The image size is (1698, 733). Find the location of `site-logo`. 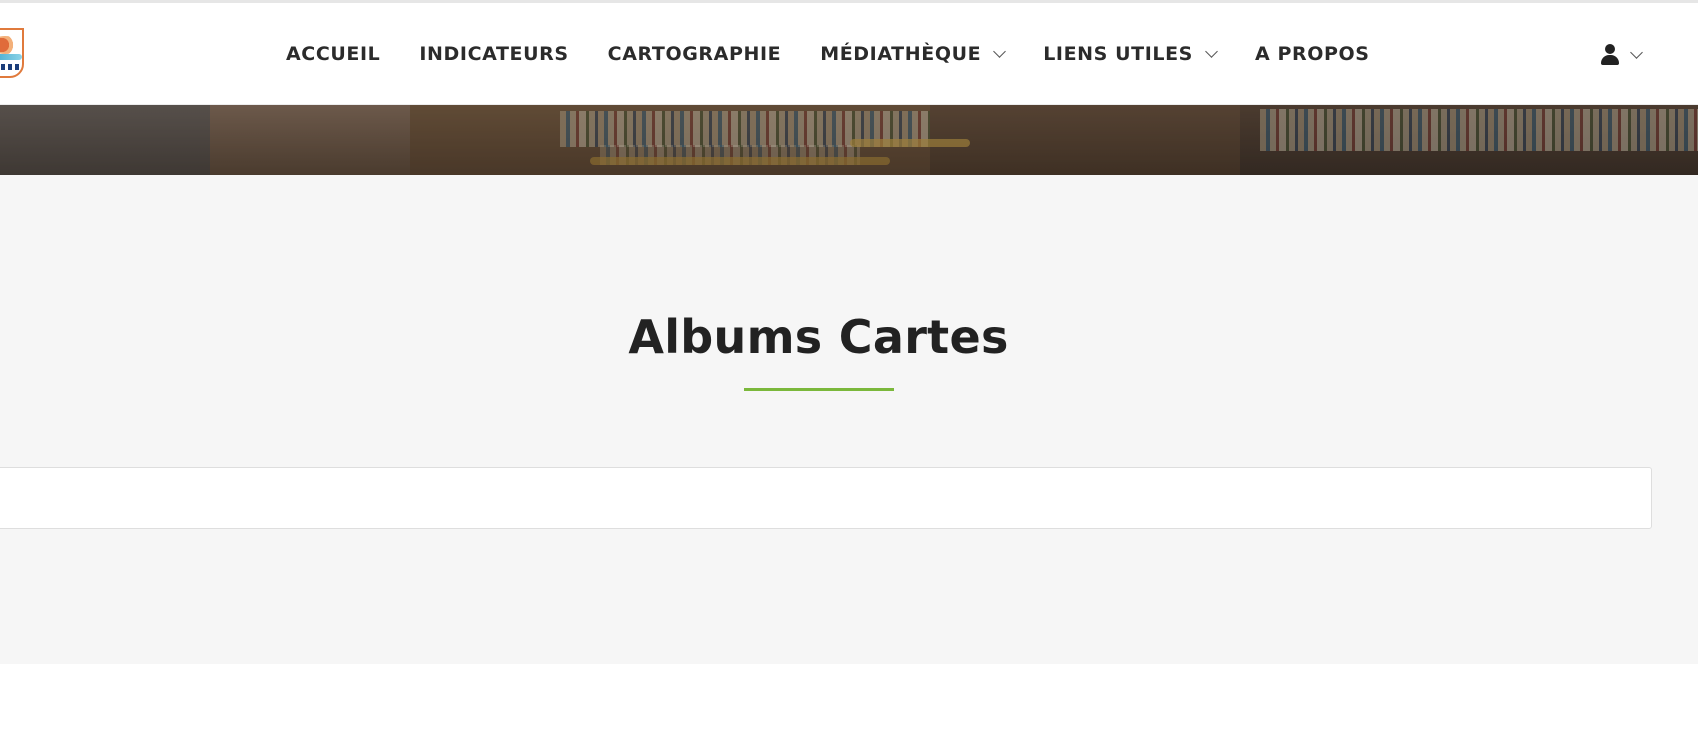

site-logo is located at coordinates (12, 53).